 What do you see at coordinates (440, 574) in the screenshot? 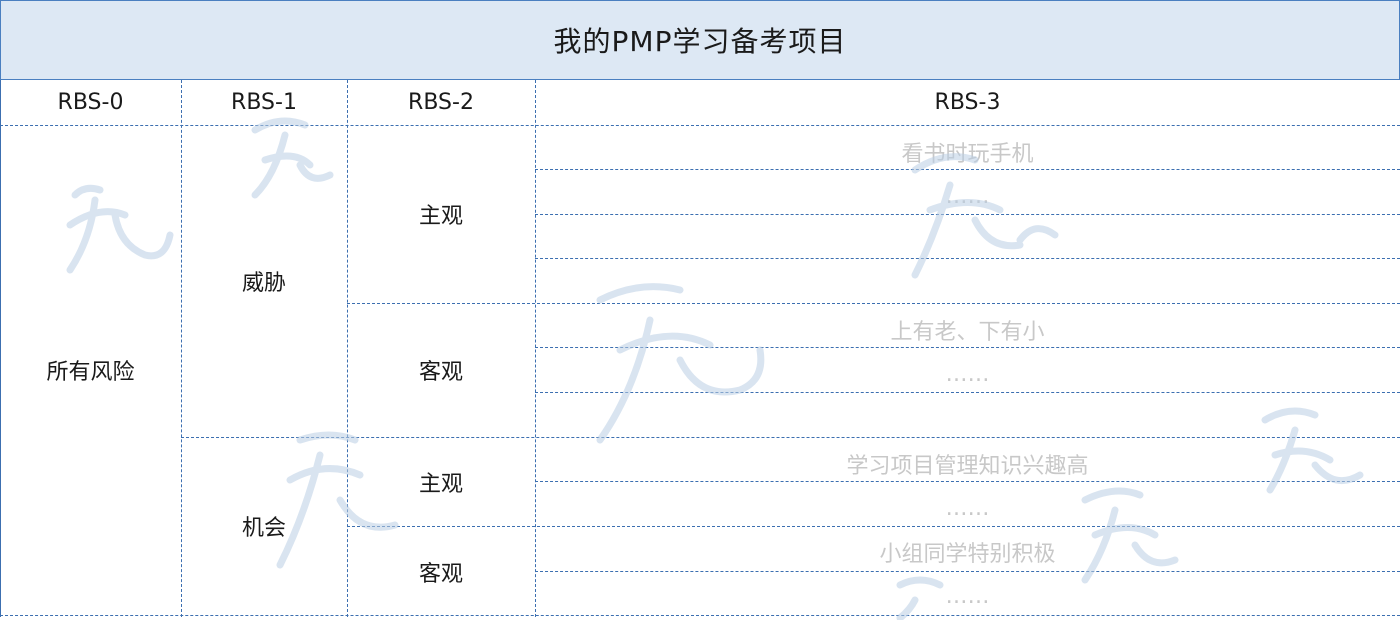
I see `rbs2-opportunity-objective: 客观` at bounding box center [440, 574].